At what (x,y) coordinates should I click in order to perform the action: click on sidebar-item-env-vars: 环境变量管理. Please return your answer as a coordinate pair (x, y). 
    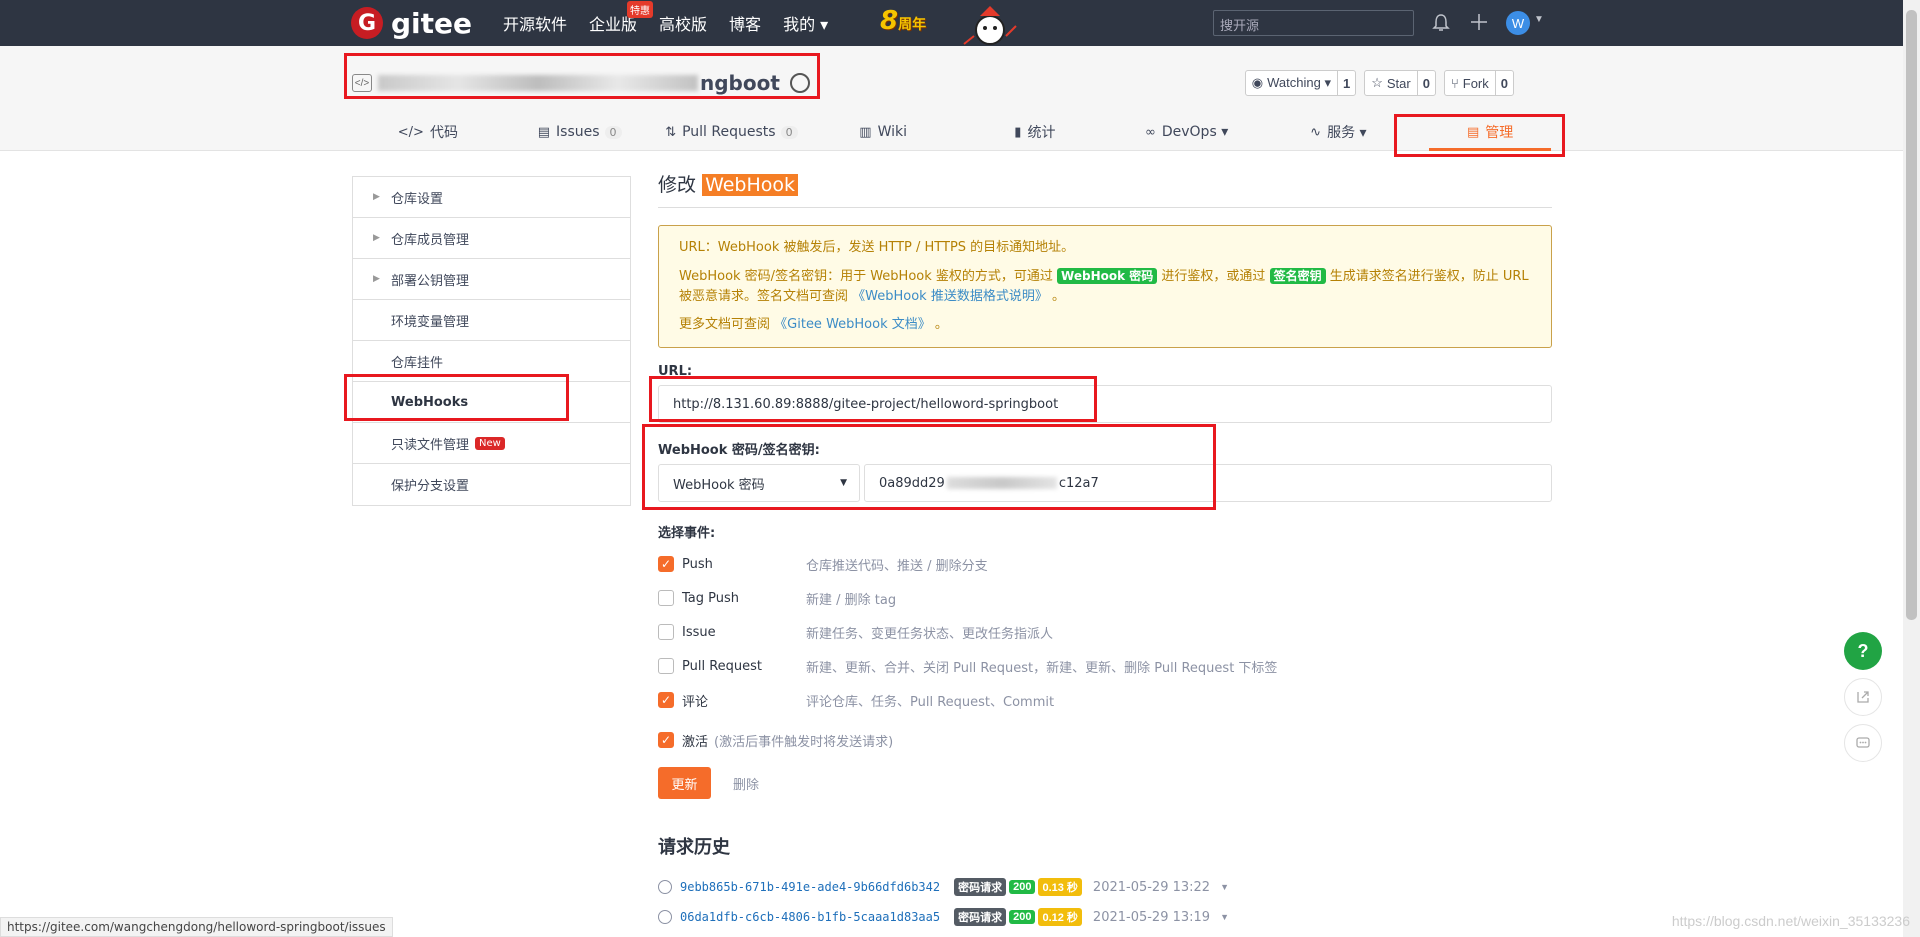
    Looking at the image, I should click on (491, 320).